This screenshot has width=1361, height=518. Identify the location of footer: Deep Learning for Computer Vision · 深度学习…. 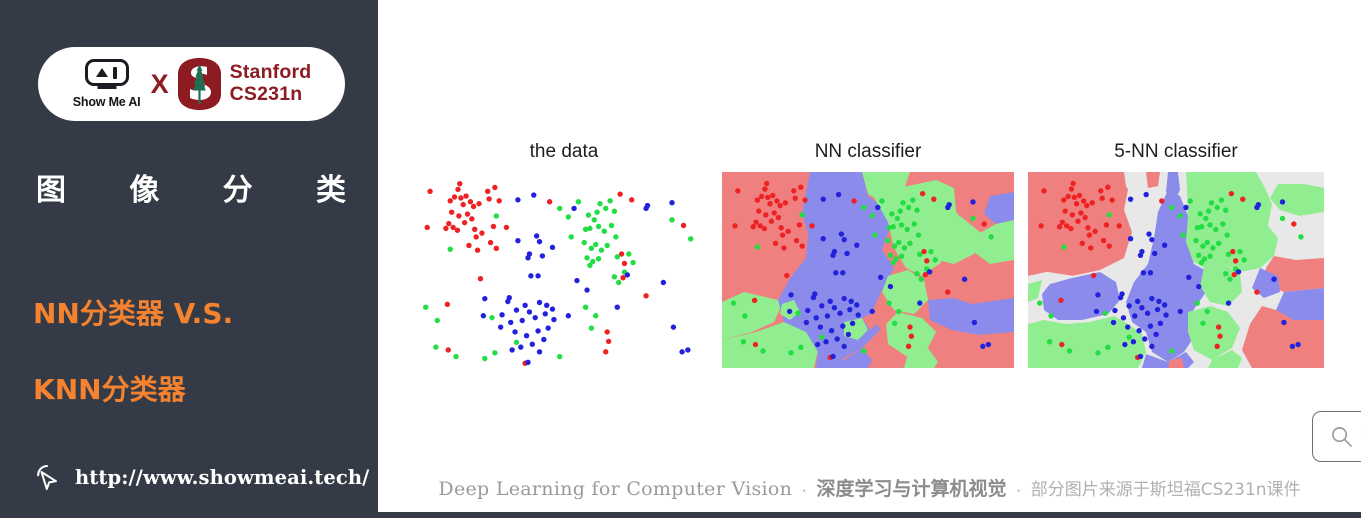
(869, 487).